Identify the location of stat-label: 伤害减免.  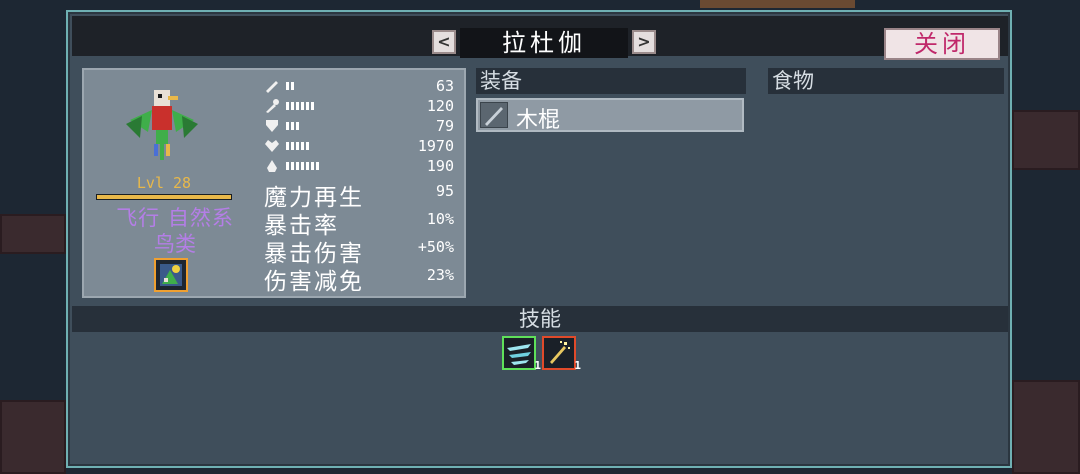
(314, 282).